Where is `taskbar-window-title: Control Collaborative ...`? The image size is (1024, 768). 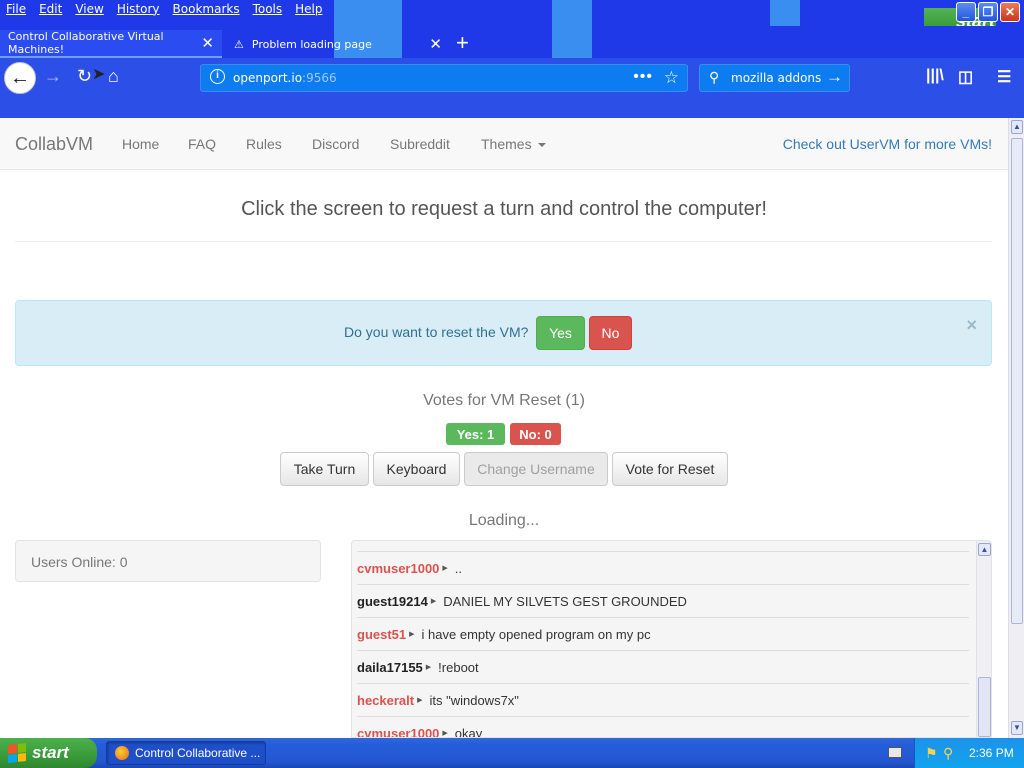
taskbar-window-title: Control Collaborative ... is located at coordinates (198, 753).